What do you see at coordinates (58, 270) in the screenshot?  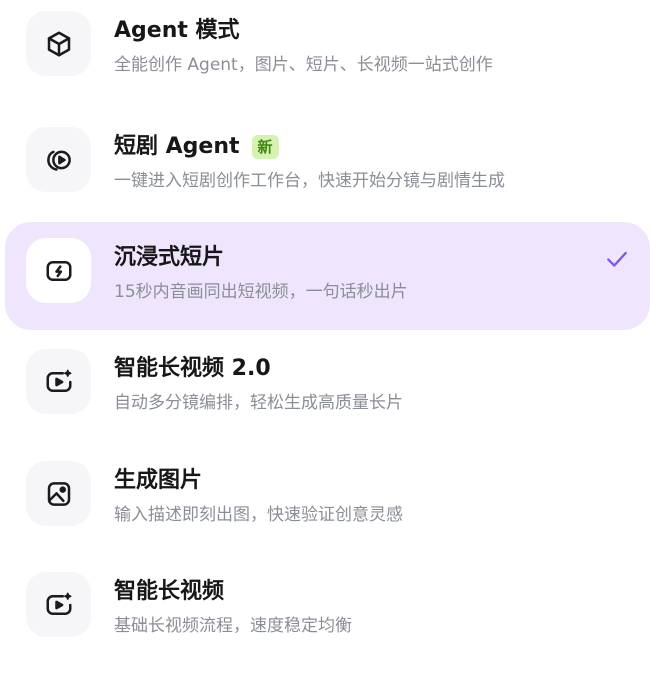 I see `lightning-screen-icon` at bounding box center [58, 270].